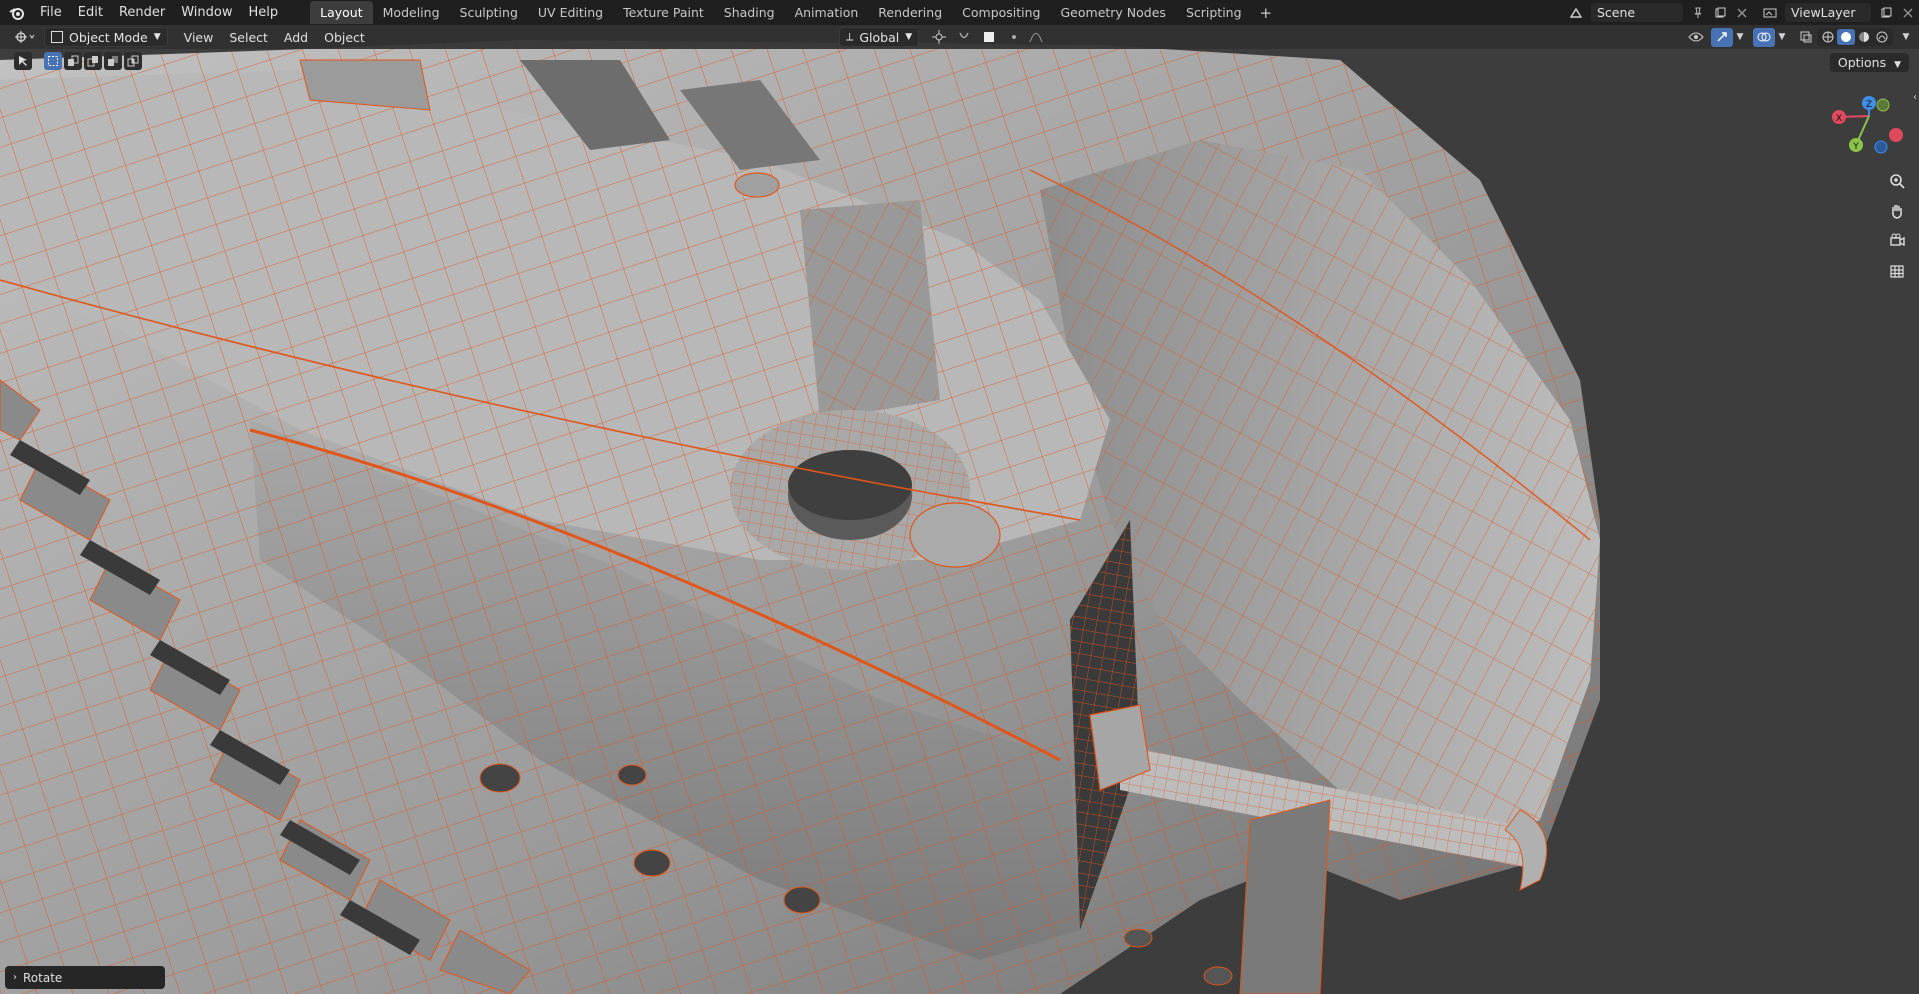 The image size is (1919, 994). Describe the element at coordinates (1828, 37) in the screenshot. I see `wireframe-shading-icon` at that location.